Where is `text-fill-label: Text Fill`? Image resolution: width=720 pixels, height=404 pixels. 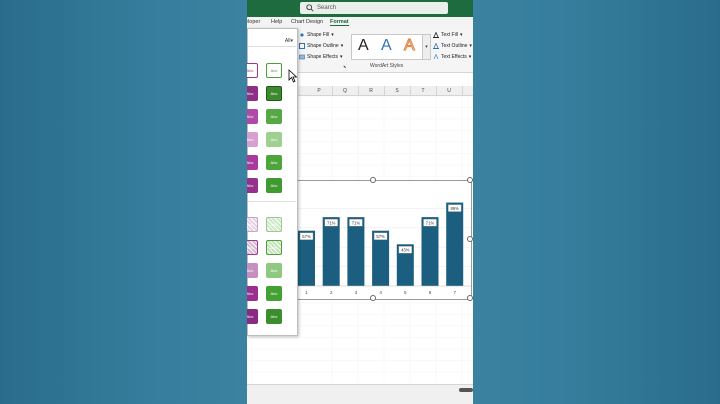
text-fill-label: Text Fill is located at coordinates (449, 35).